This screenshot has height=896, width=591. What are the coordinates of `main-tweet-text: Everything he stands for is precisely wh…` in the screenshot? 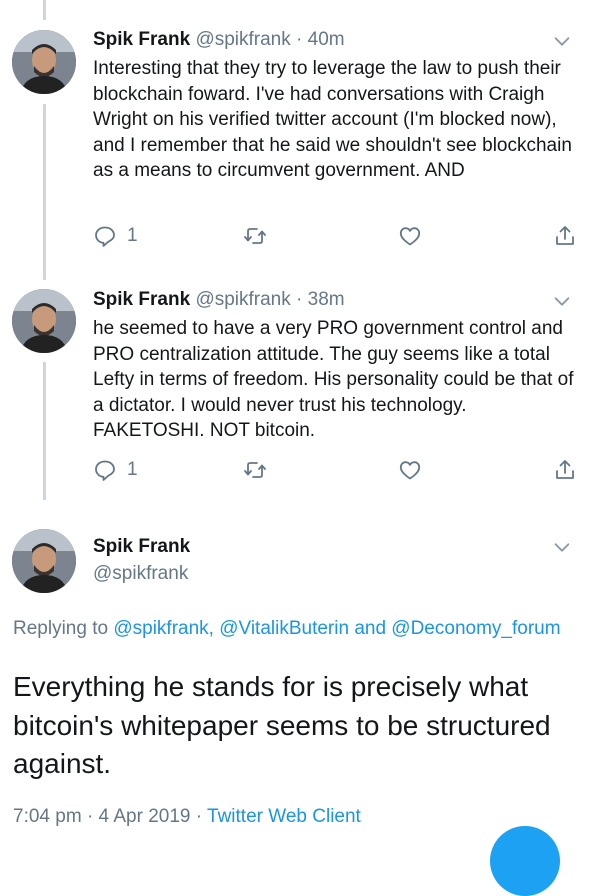 It's located at (282, 725).